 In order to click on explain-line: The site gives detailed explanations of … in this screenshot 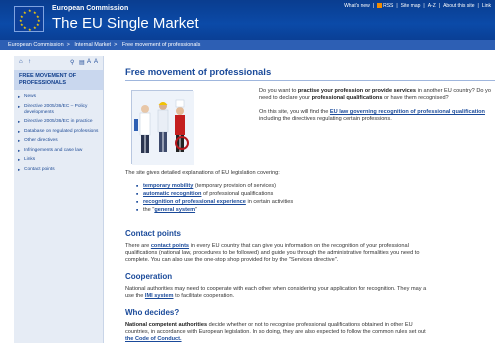, I will do `click(202, 173)`.